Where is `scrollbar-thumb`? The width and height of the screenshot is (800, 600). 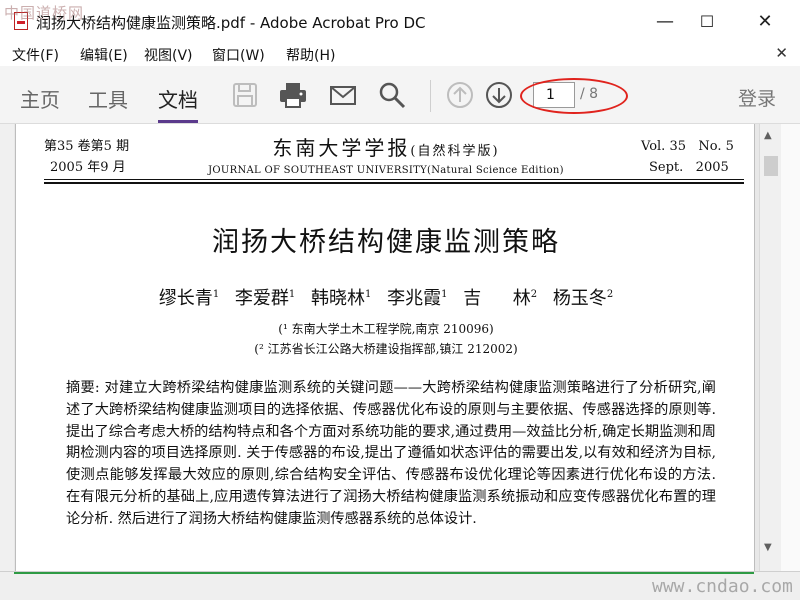 scrollbar-thumb is located at coordinates (771, 166).